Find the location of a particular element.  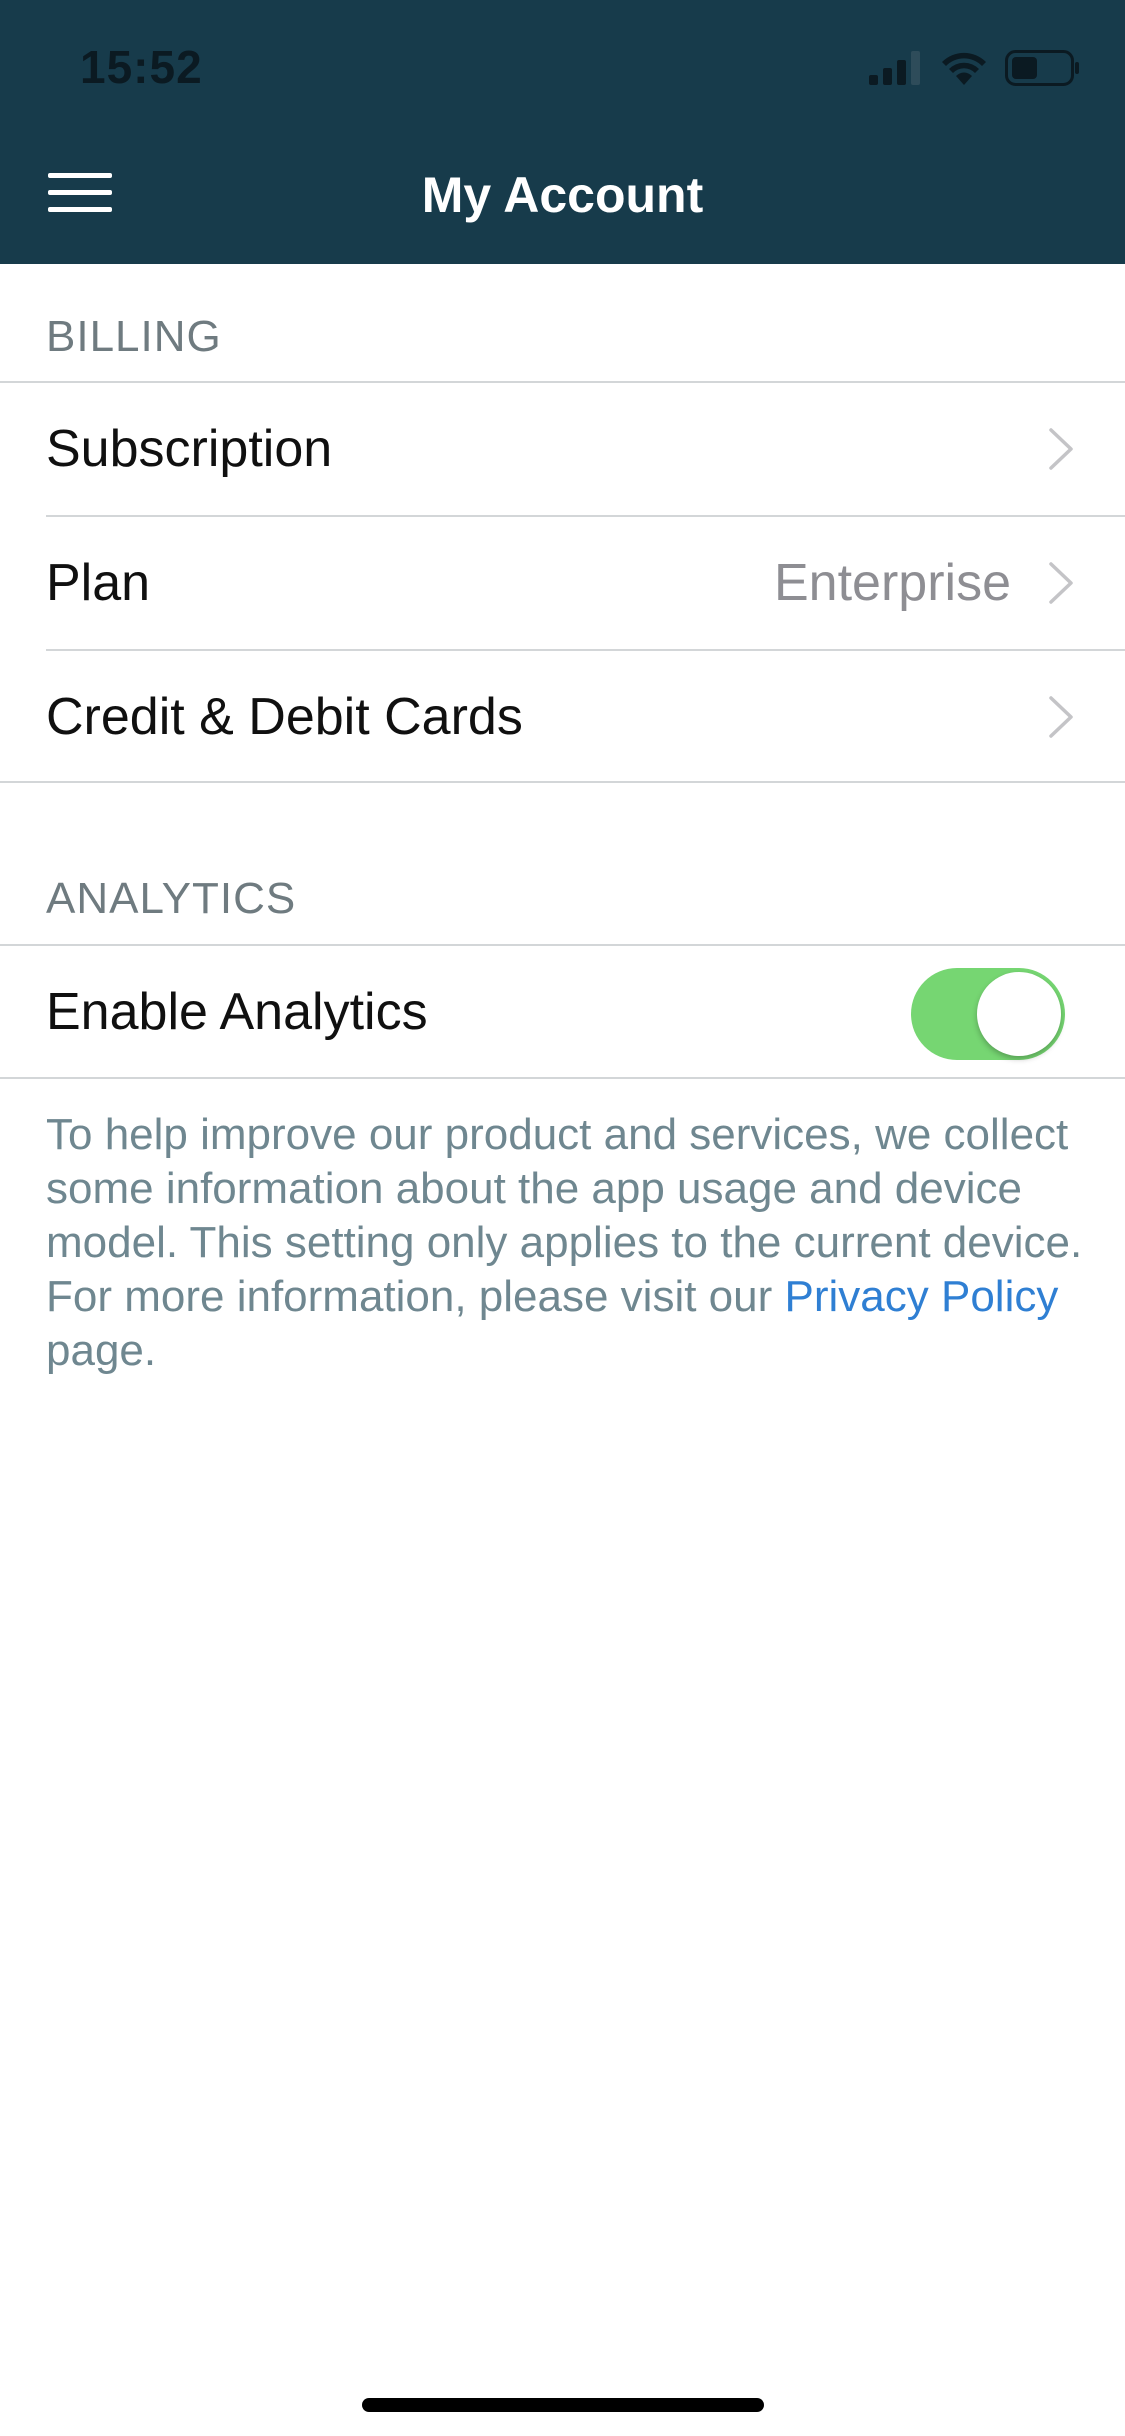

home-indicator is located at coordinates (563, 2405).